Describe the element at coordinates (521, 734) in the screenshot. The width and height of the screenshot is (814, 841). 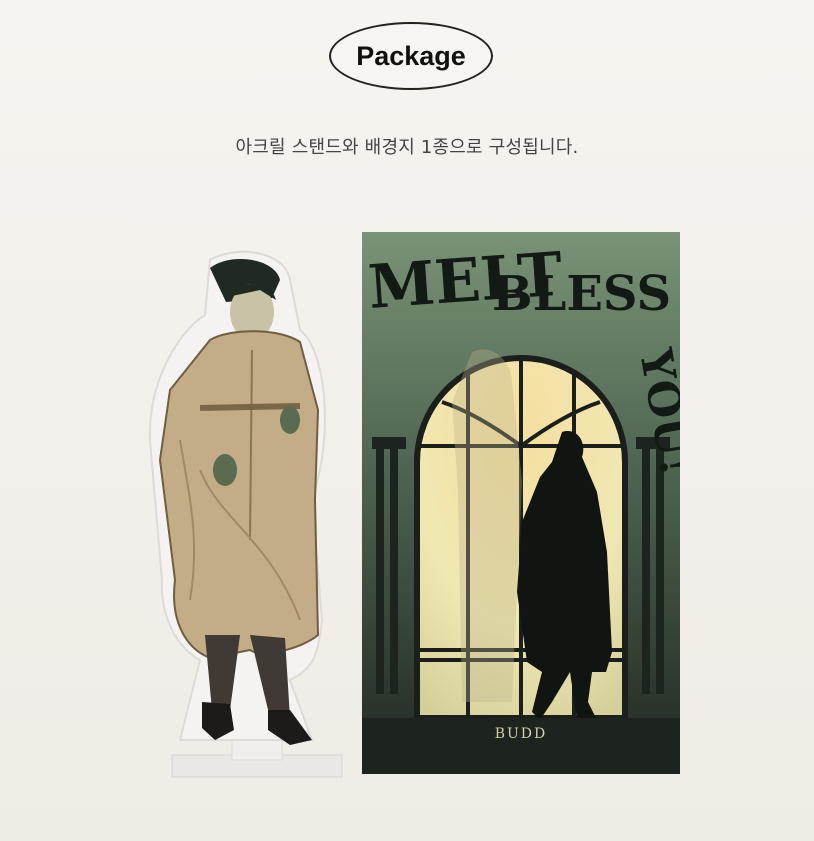
I see `card-brand-label: BUDD` at that location.